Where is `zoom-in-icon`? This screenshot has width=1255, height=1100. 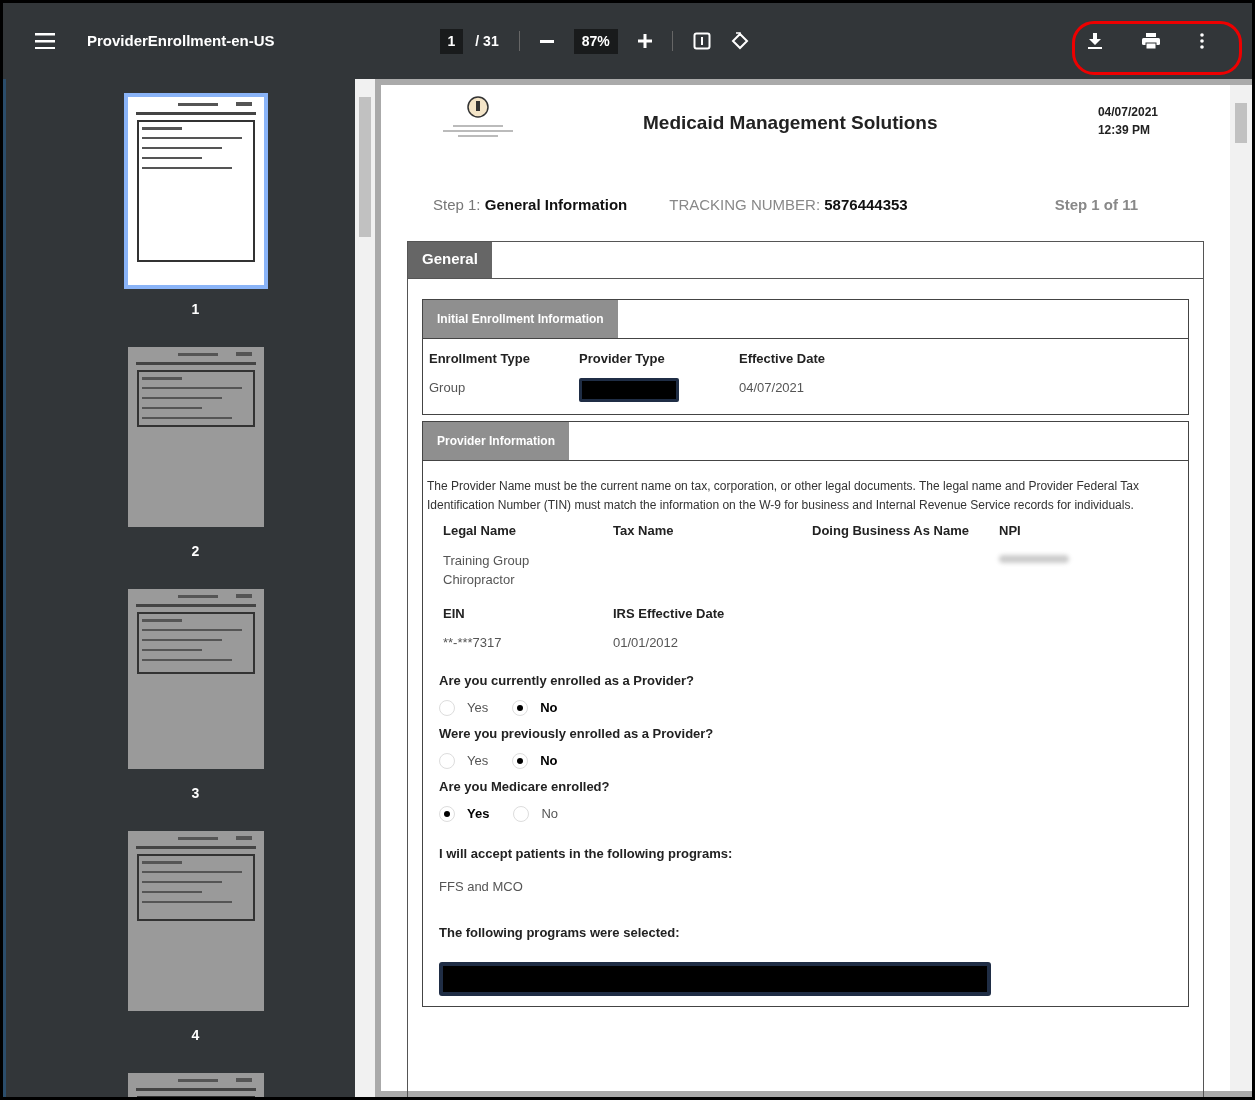
zoom-in-icon is located at coordinates (644, 41).